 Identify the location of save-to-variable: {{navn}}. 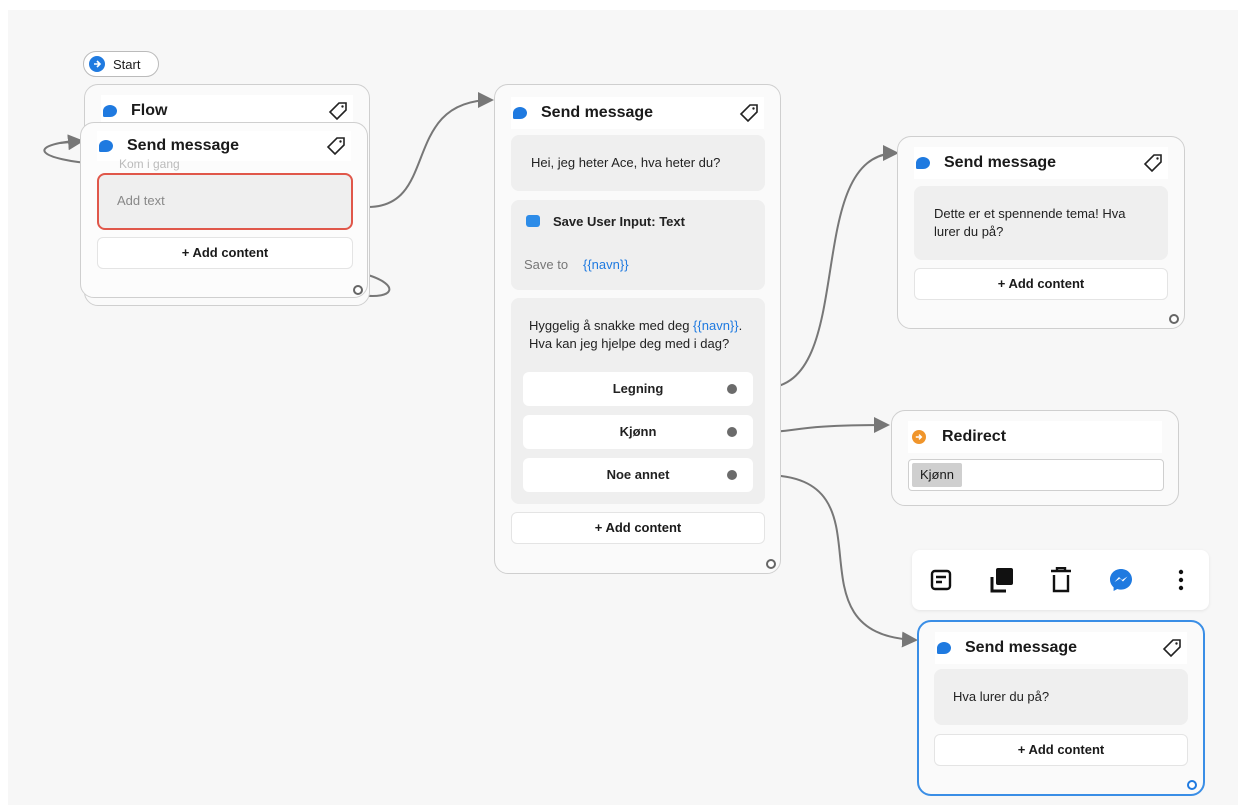
(606, 264).